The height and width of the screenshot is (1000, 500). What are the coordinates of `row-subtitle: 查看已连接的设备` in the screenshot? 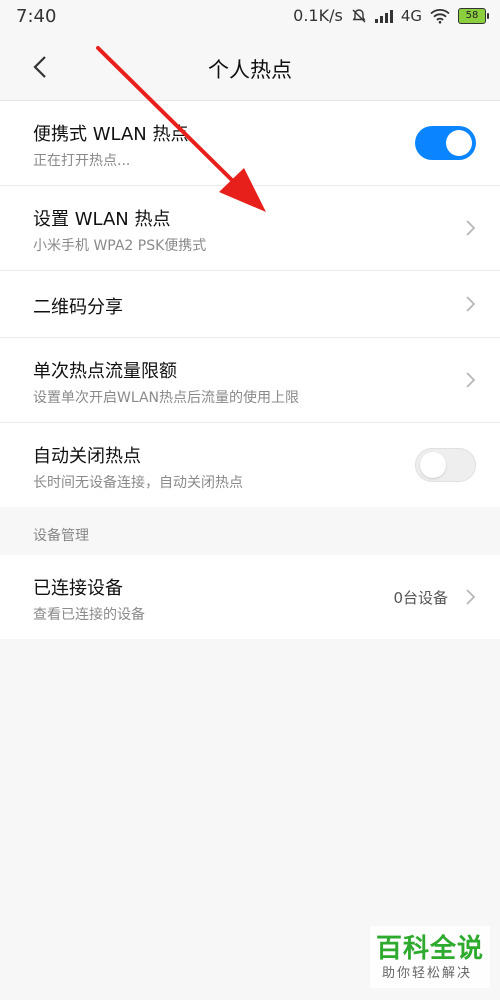 It's located at (89, 615).